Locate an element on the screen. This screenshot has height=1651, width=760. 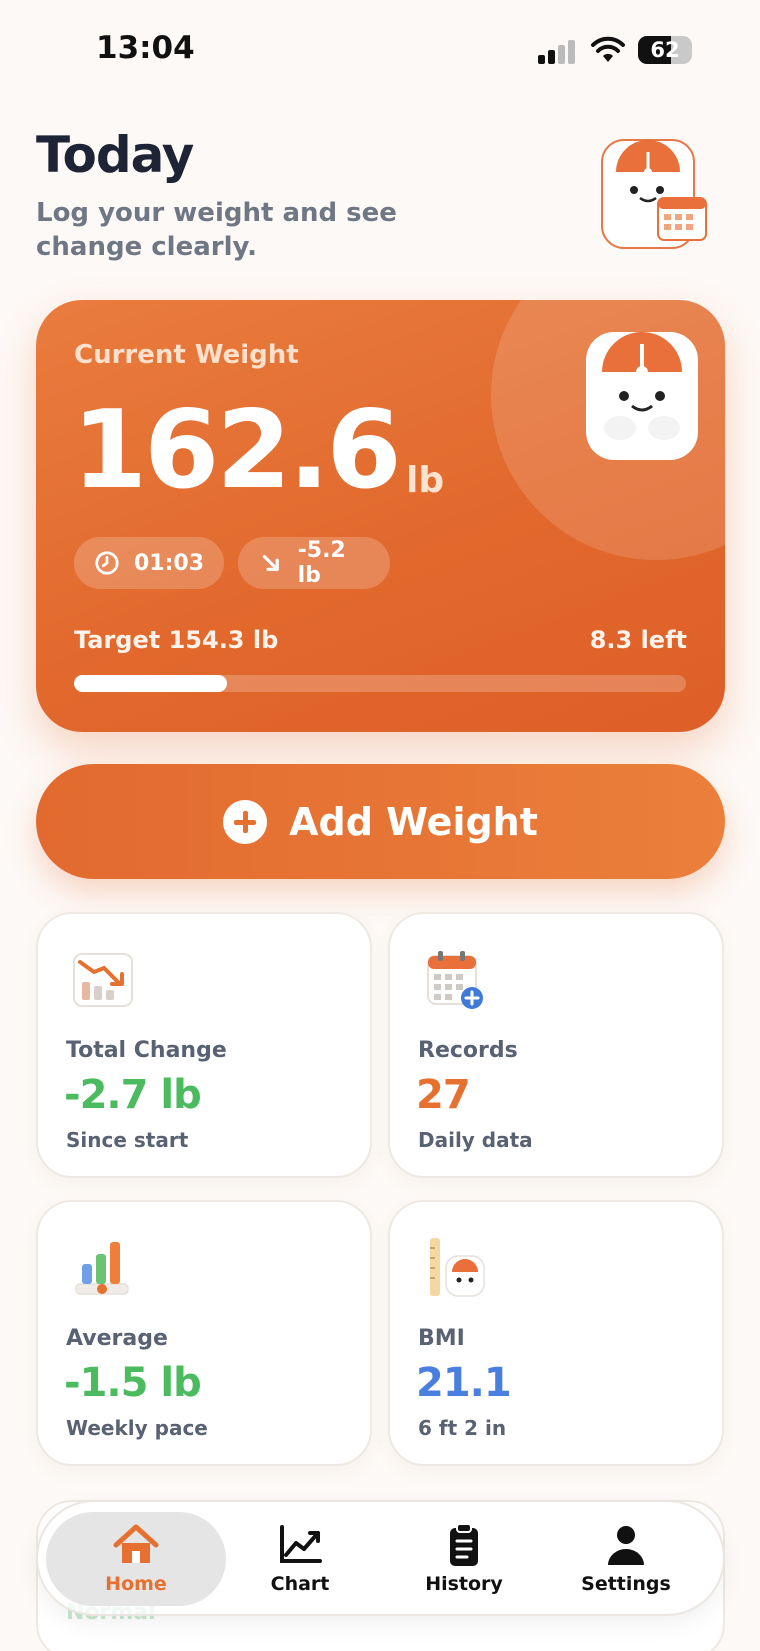
tab-bar: Home Chart History Settings is located at coordinates (380, 1558).